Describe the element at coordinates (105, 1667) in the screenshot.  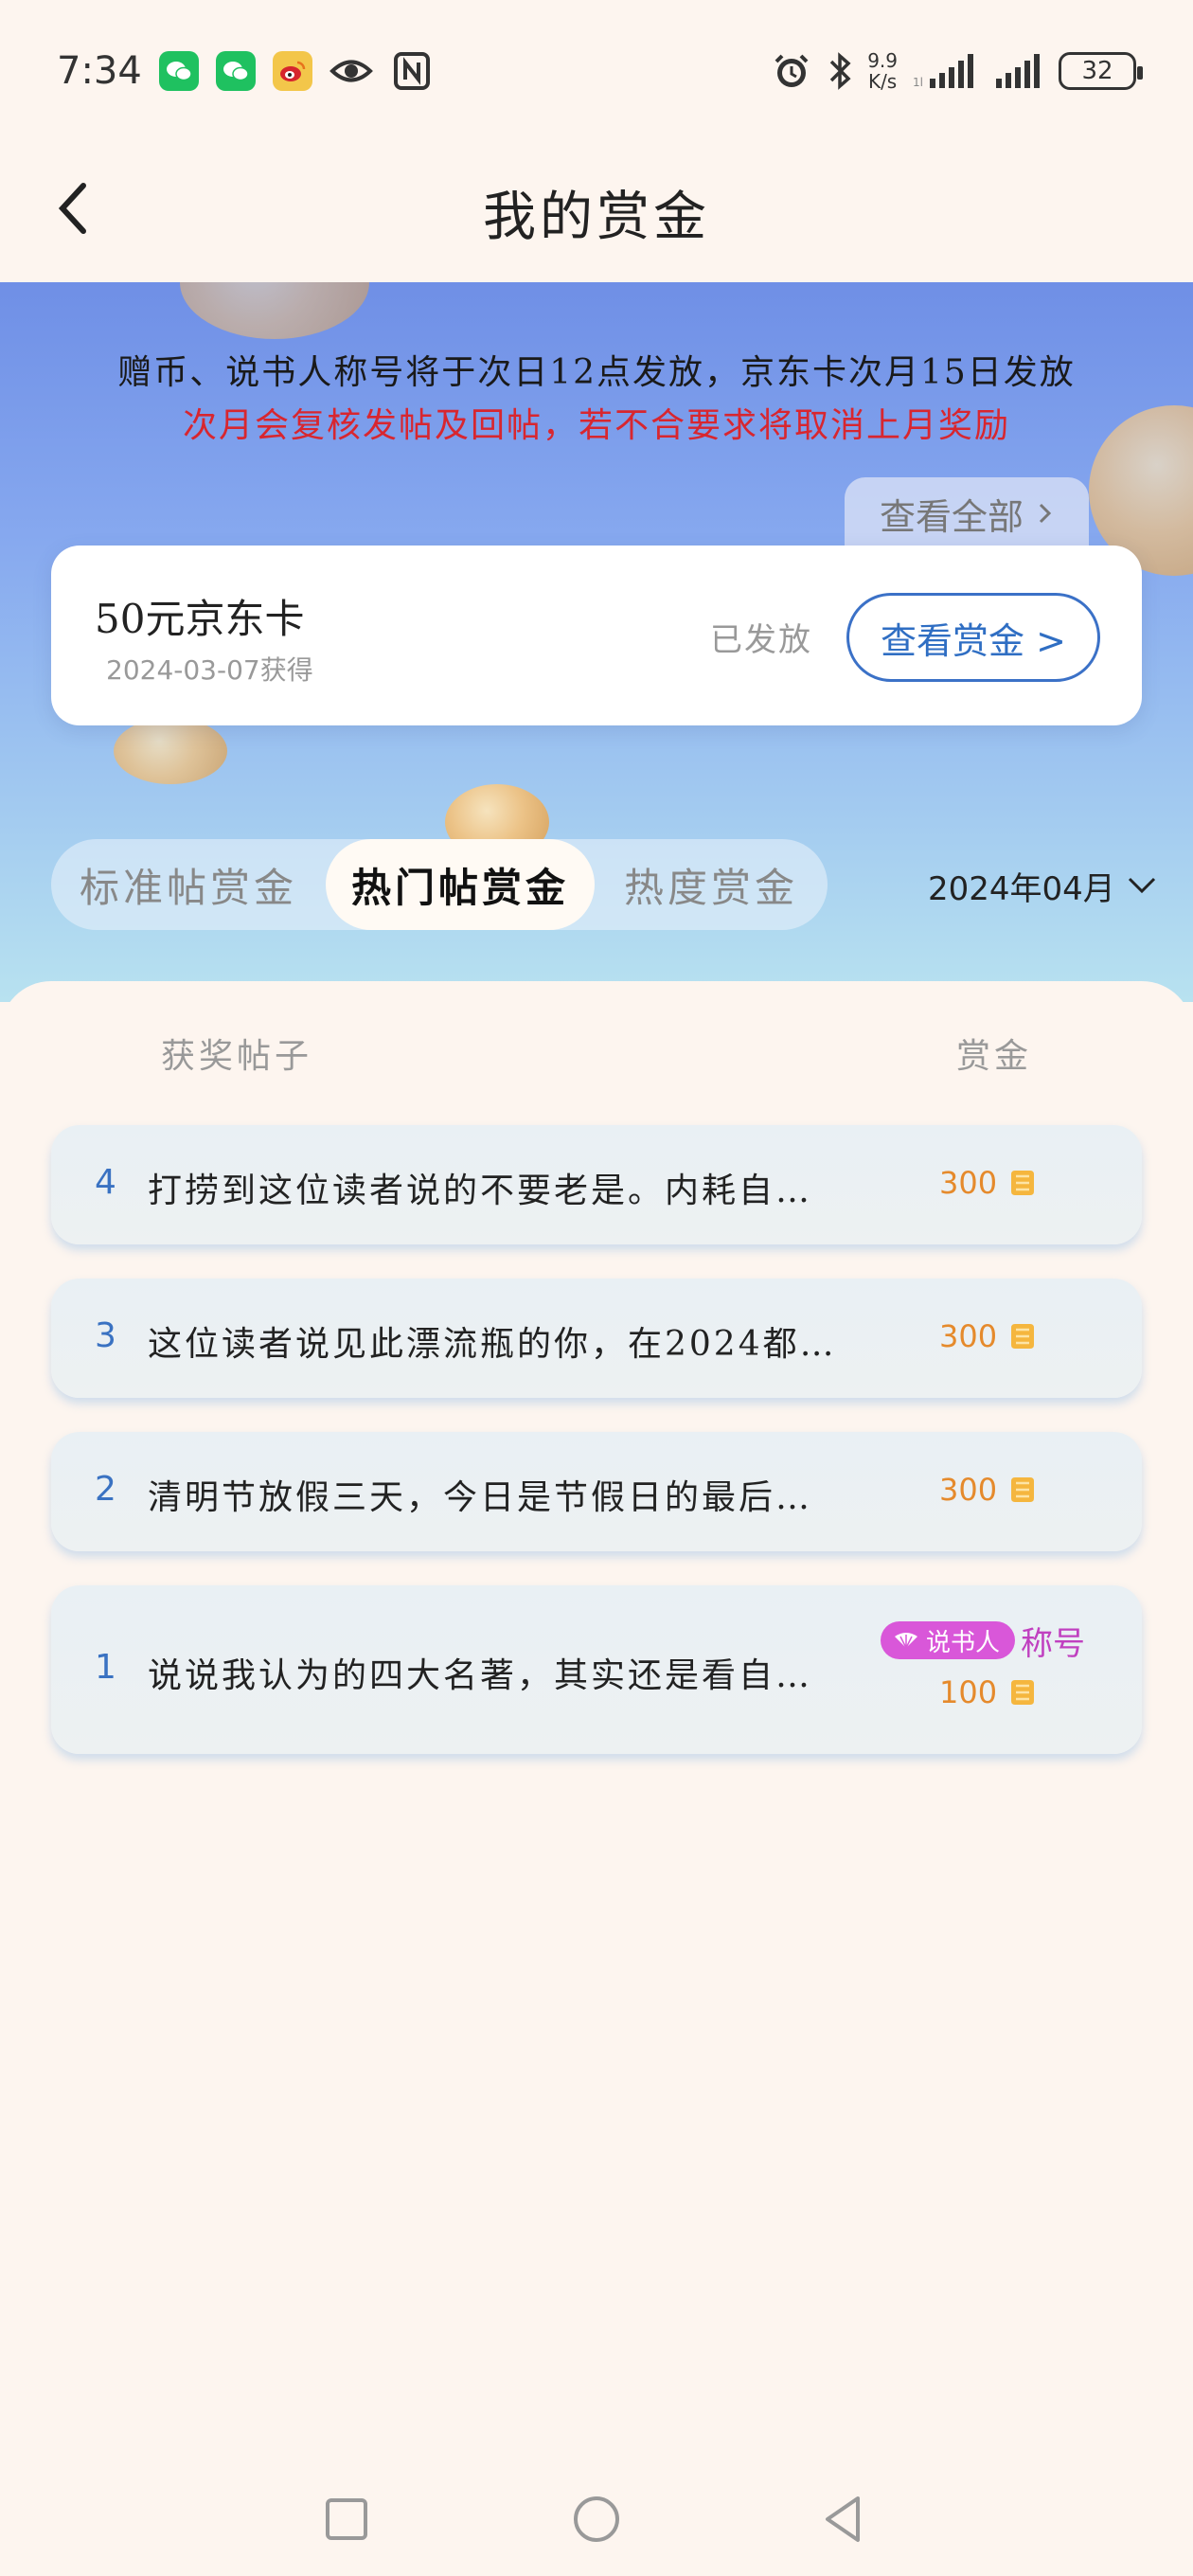
I see `row-rank: 1` at that location.